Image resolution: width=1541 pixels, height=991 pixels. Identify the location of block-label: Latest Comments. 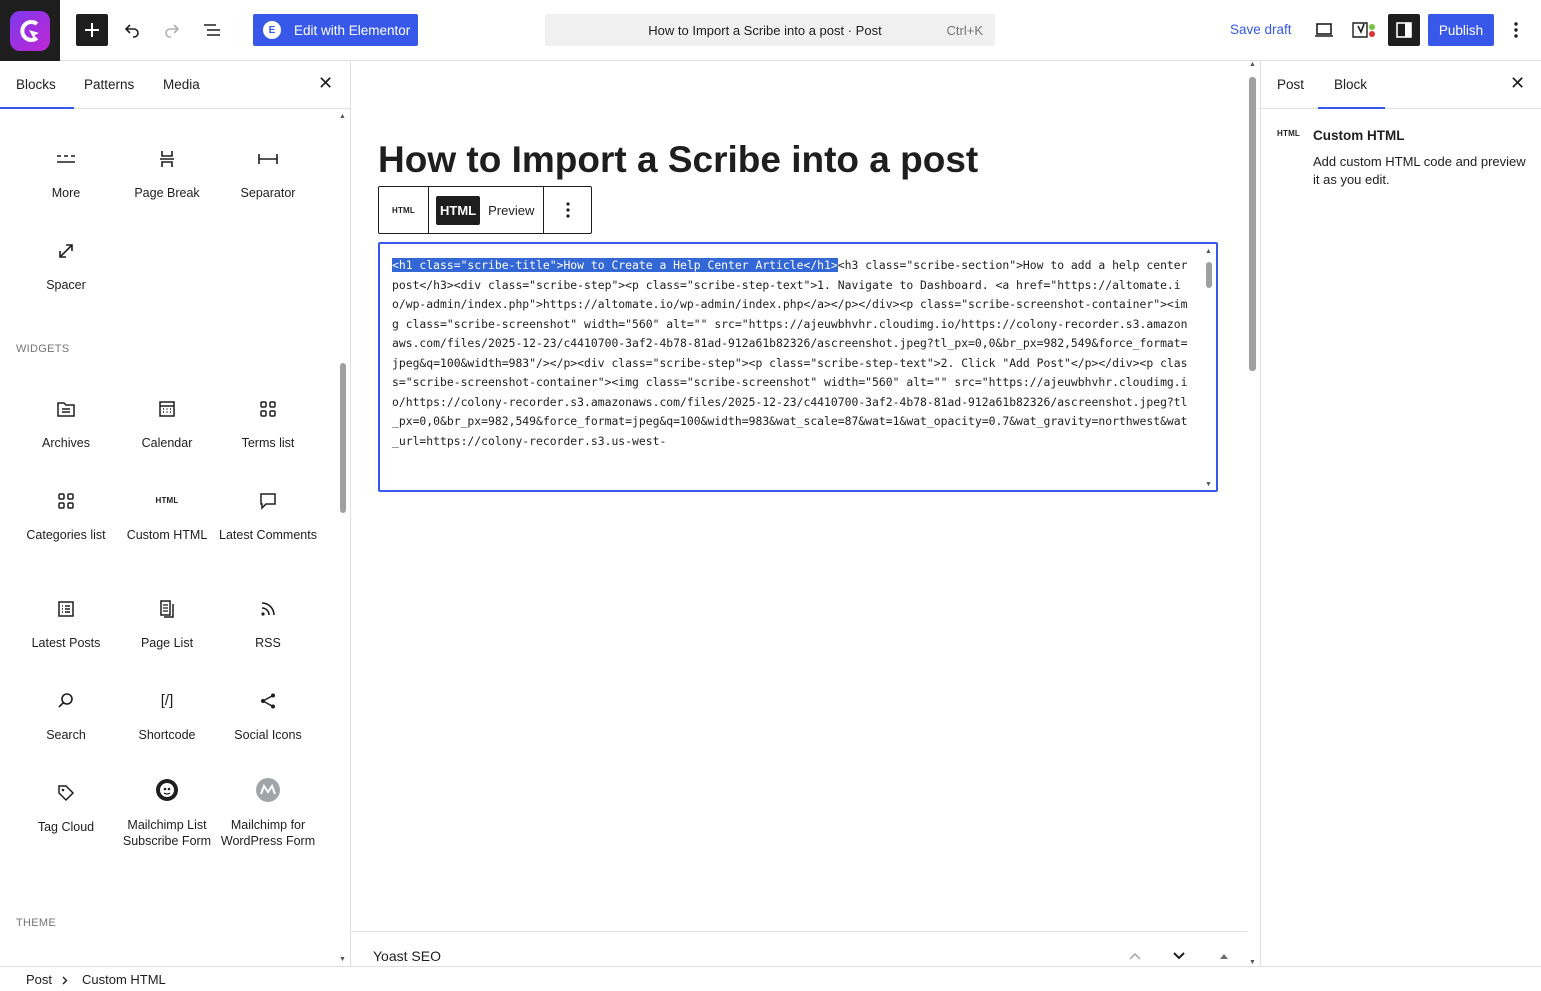
(268, 535).